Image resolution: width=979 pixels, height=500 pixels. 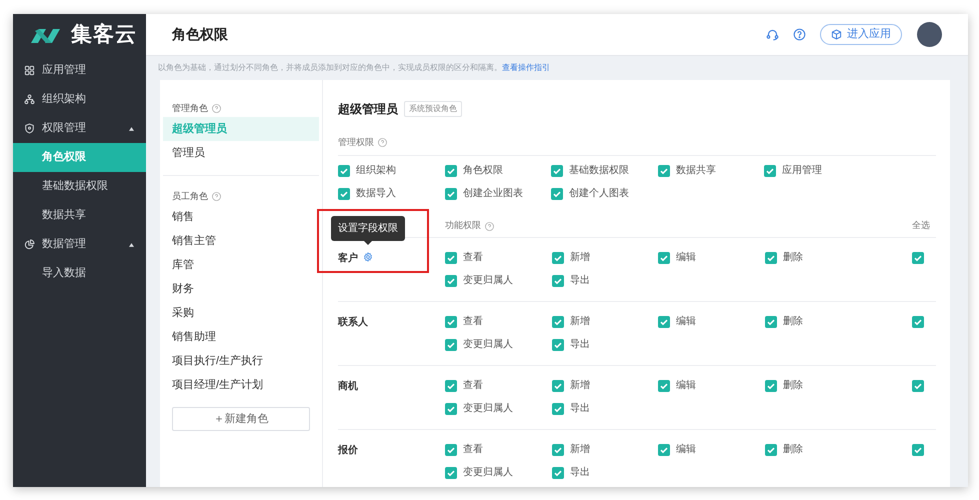 I want to click on page-title: 角色权限, so click(x=200, y=34).